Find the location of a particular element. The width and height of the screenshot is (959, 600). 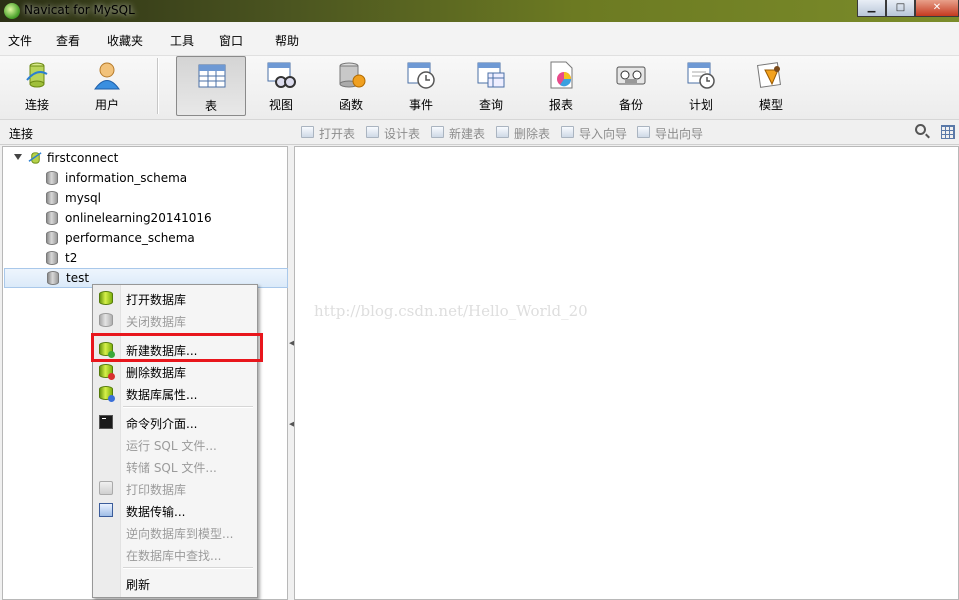

toolbar-label: 模型 is located at coordinates (770, 105).